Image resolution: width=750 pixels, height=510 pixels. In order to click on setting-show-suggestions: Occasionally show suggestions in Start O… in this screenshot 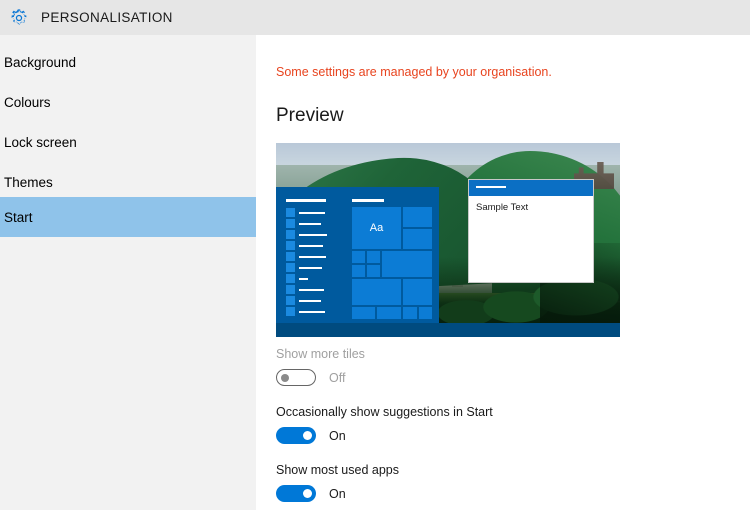, I will do `click(496, 424)`.